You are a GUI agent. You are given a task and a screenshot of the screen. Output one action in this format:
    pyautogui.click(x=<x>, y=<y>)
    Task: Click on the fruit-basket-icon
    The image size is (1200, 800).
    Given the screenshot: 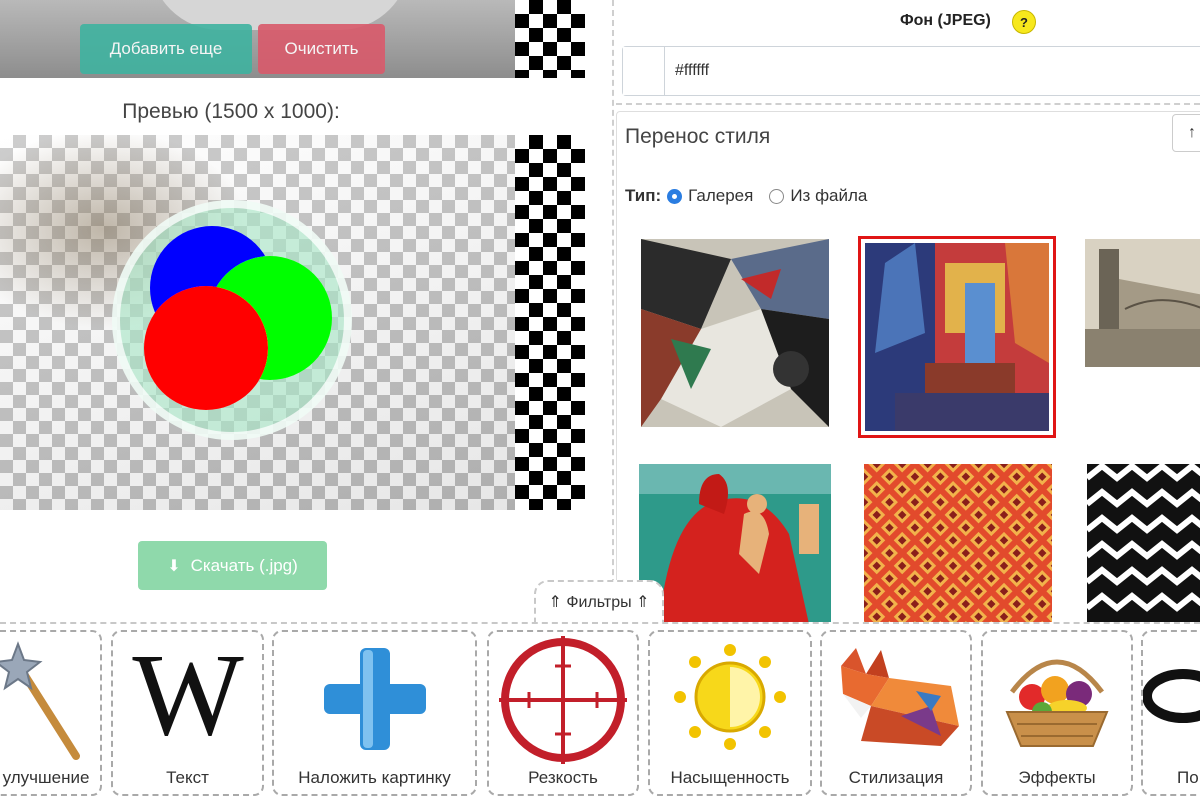 What is the action you would take?
    pyautogui.click(x=1057, y=699)
    